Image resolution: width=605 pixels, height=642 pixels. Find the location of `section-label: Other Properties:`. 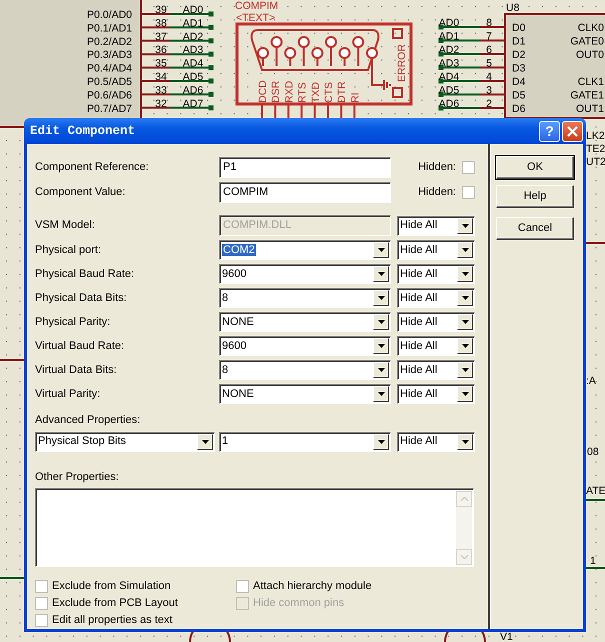

section-label: Other Properties: is located at coordinates (77, 477).